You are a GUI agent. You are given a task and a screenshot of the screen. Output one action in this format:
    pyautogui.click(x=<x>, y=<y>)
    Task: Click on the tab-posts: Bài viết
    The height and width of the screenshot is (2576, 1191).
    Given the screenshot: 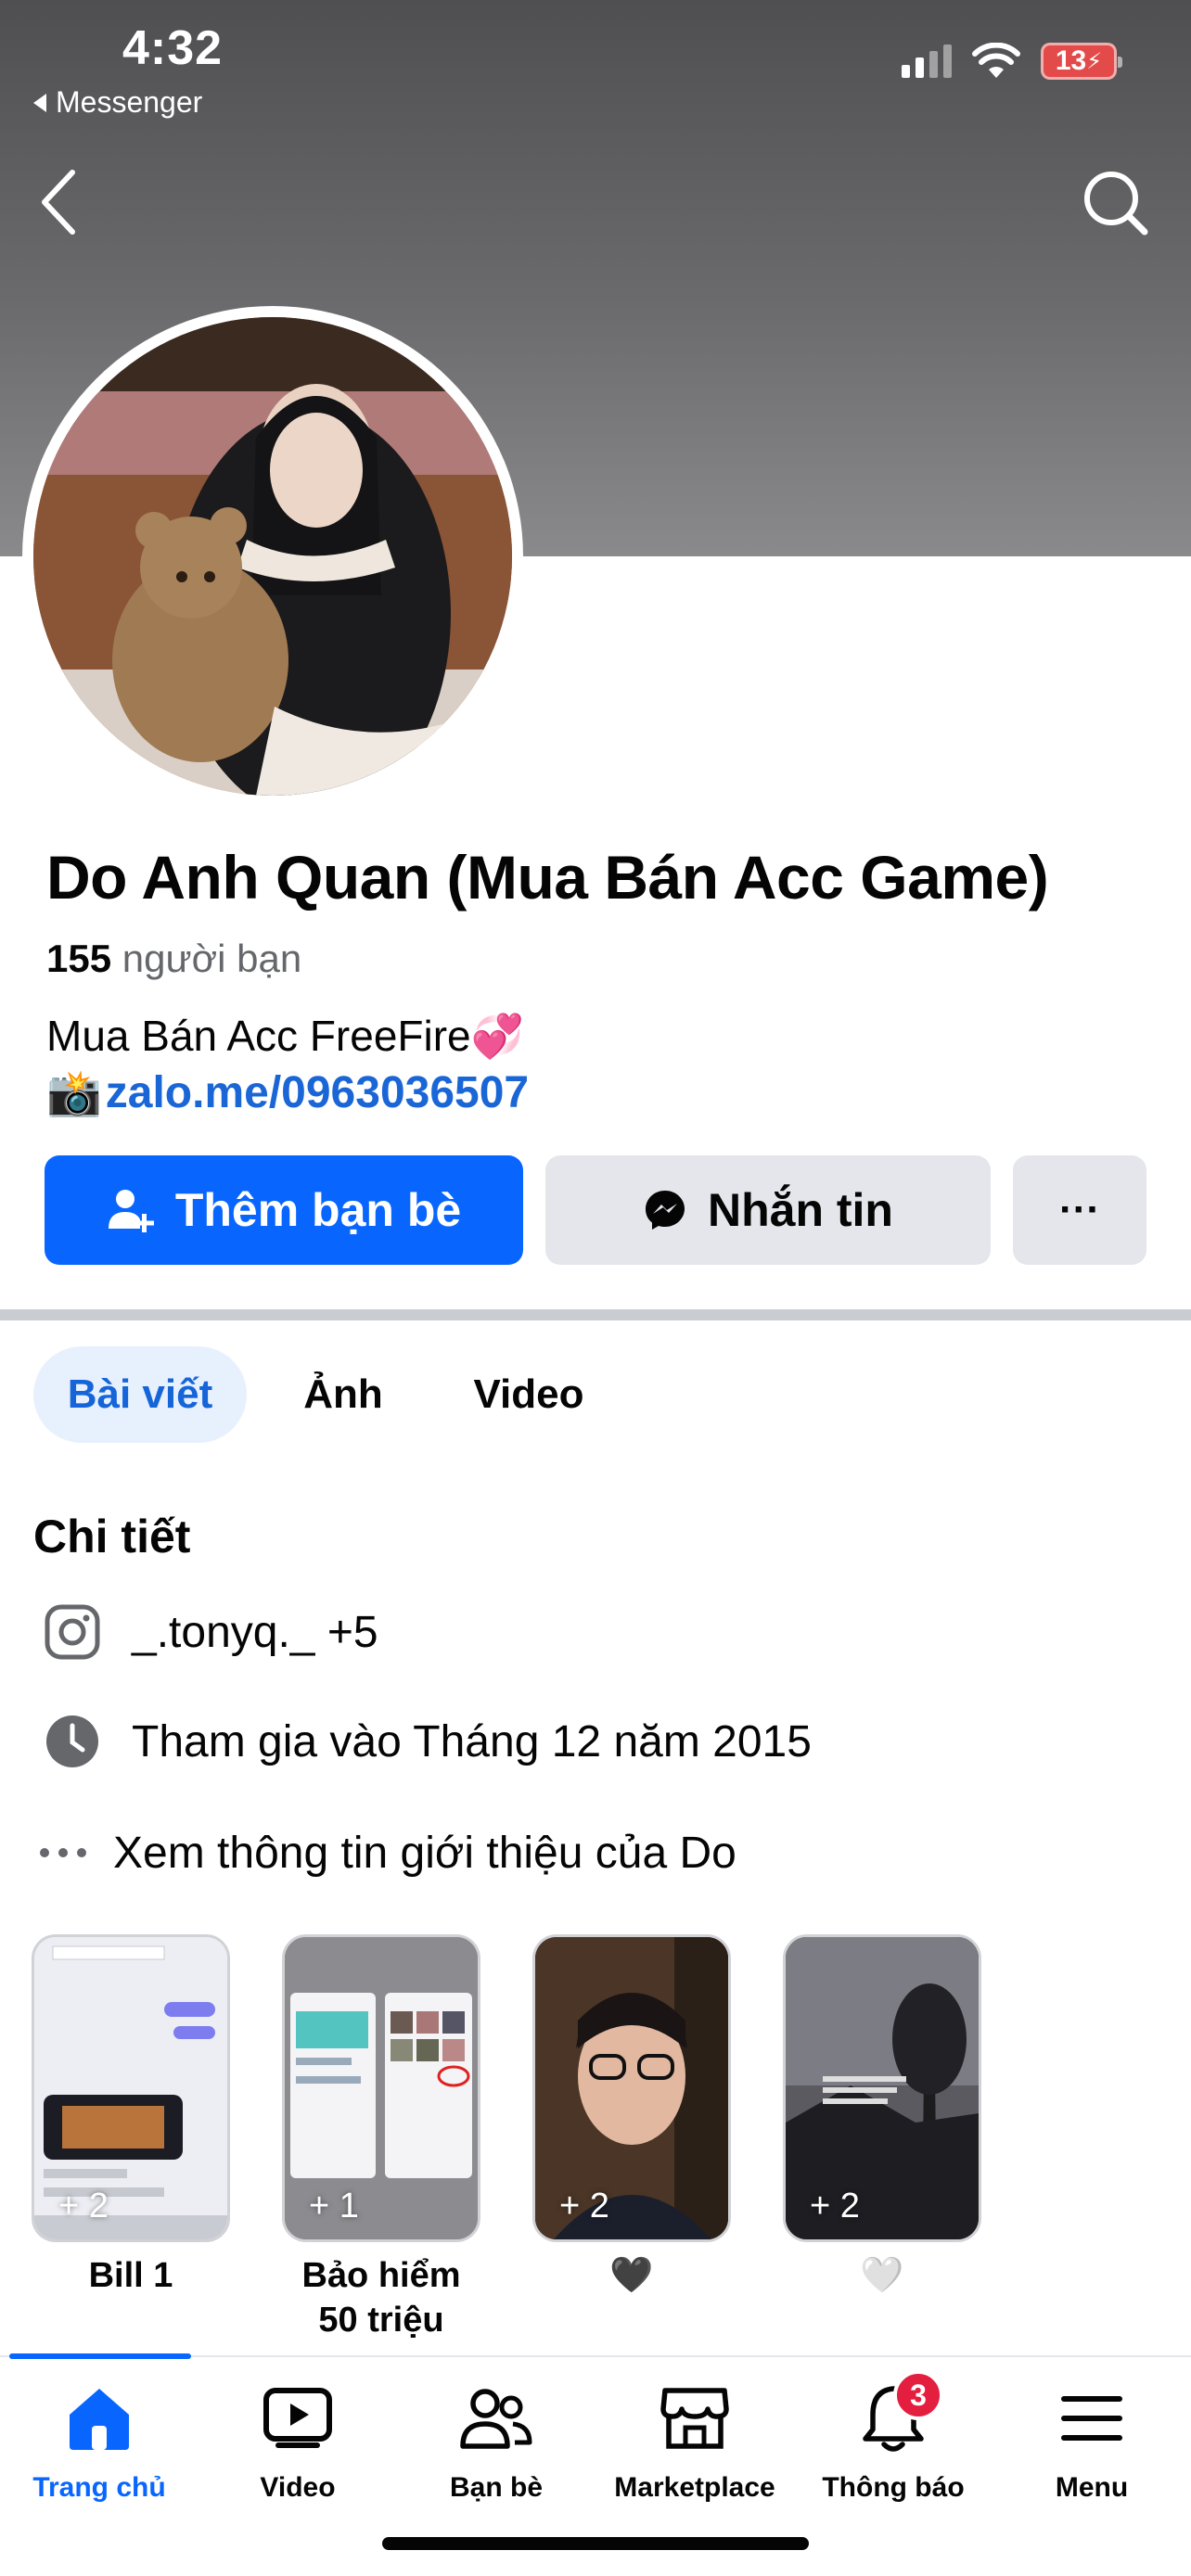 What is the action you would take?
    pyautogui.click(x=140, y=1394)
    